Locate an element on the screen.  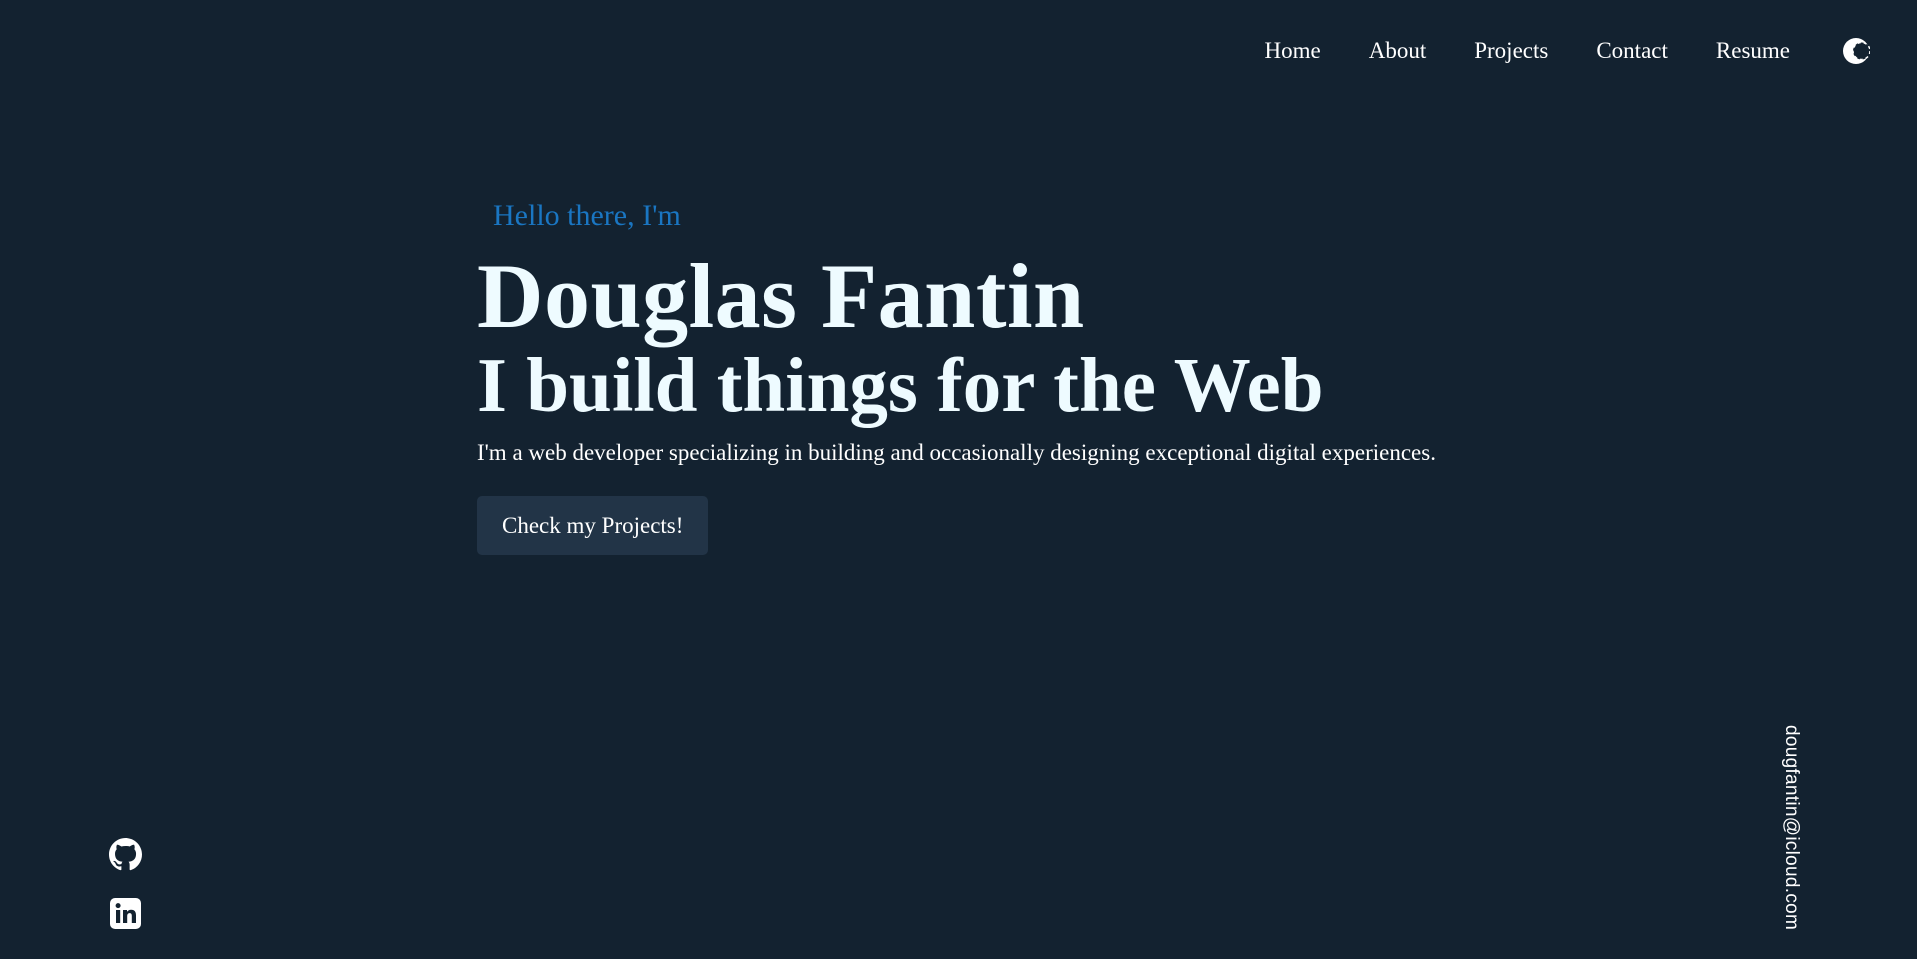
social-links is located at coordinates (125, 884).